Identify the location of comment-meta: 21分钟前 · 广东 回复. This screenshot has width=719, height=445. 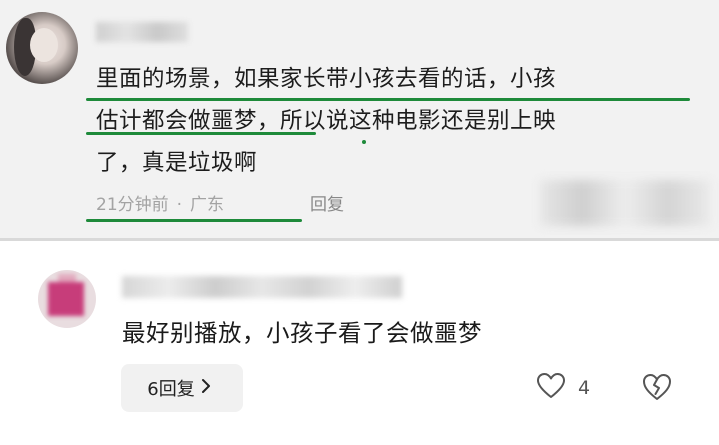
(220, 202).